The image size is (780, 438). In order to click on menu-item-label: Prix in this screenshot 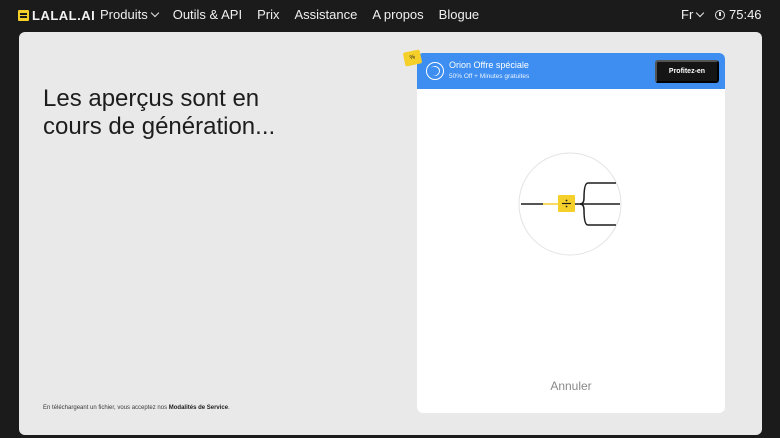, I will do `click(268, 14)`.